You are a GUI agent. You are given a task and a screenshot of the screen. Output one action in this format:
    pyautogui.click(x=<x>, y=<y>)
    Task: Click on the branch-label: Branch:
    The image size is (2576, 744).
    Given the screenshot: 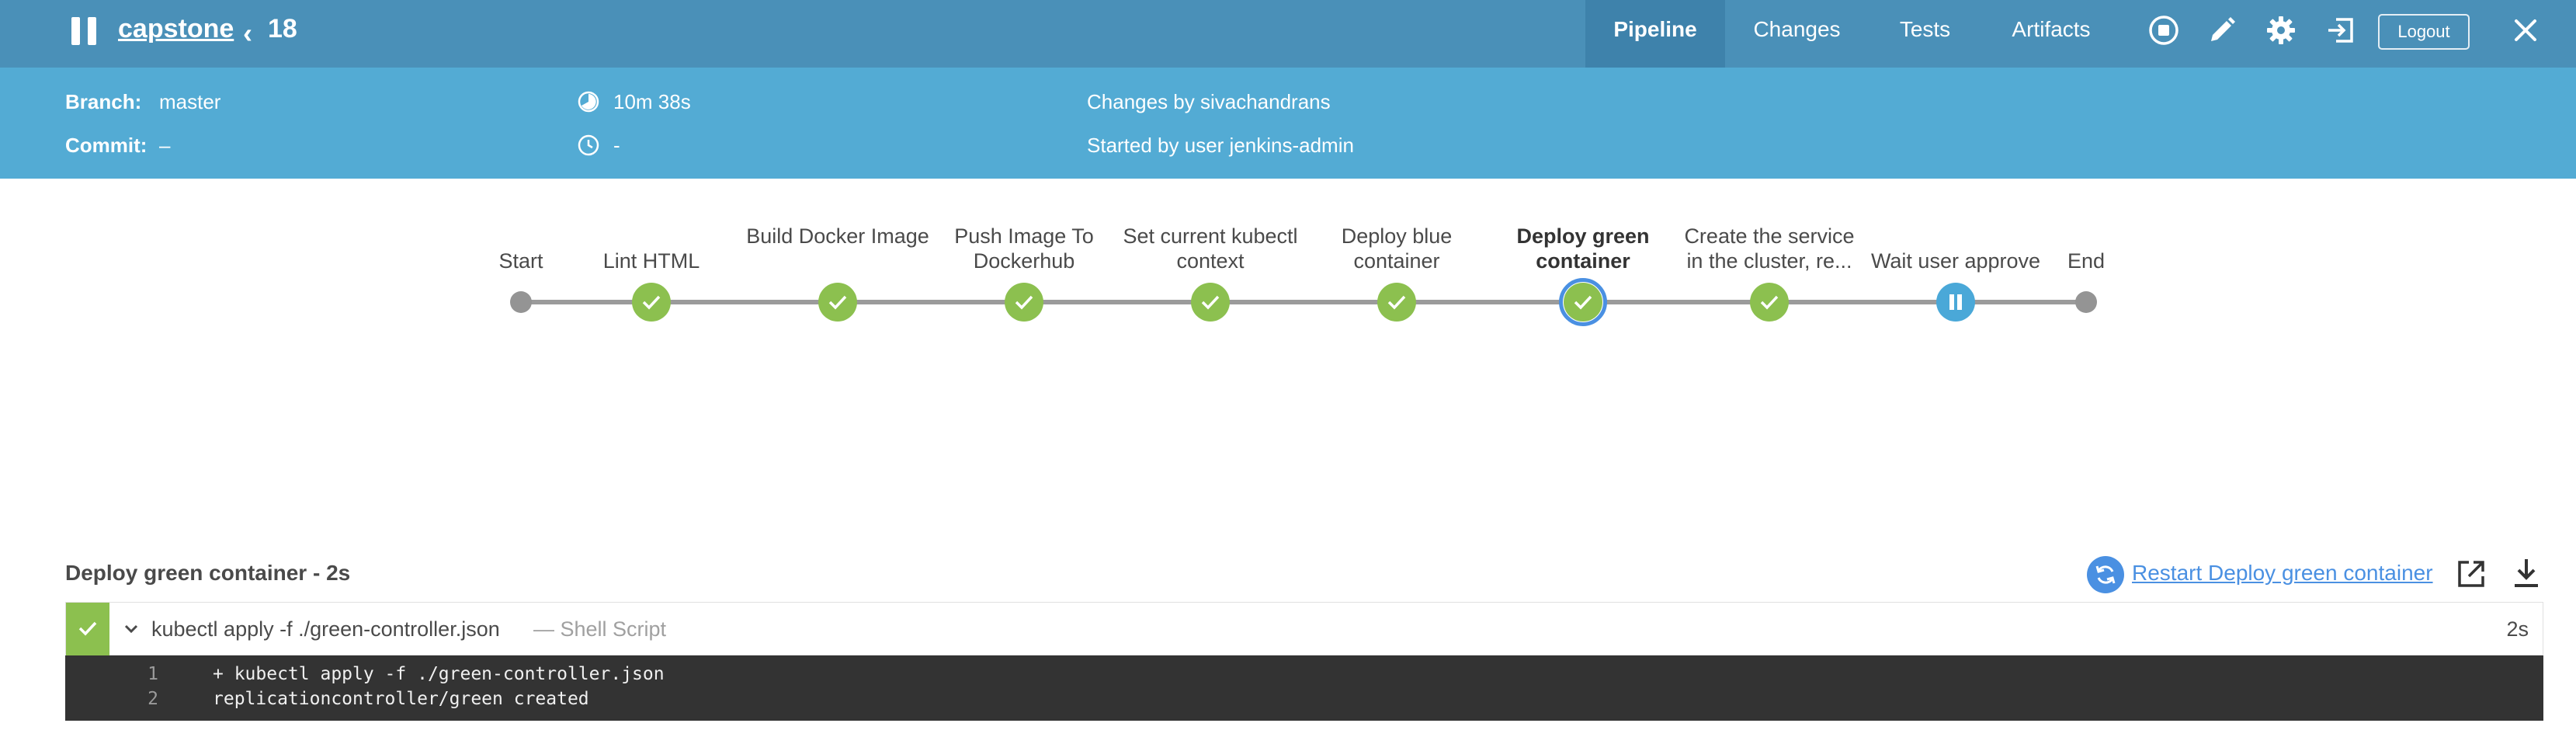 What is the action you would take?
    pyautogui.click(x=103, y=101)
    